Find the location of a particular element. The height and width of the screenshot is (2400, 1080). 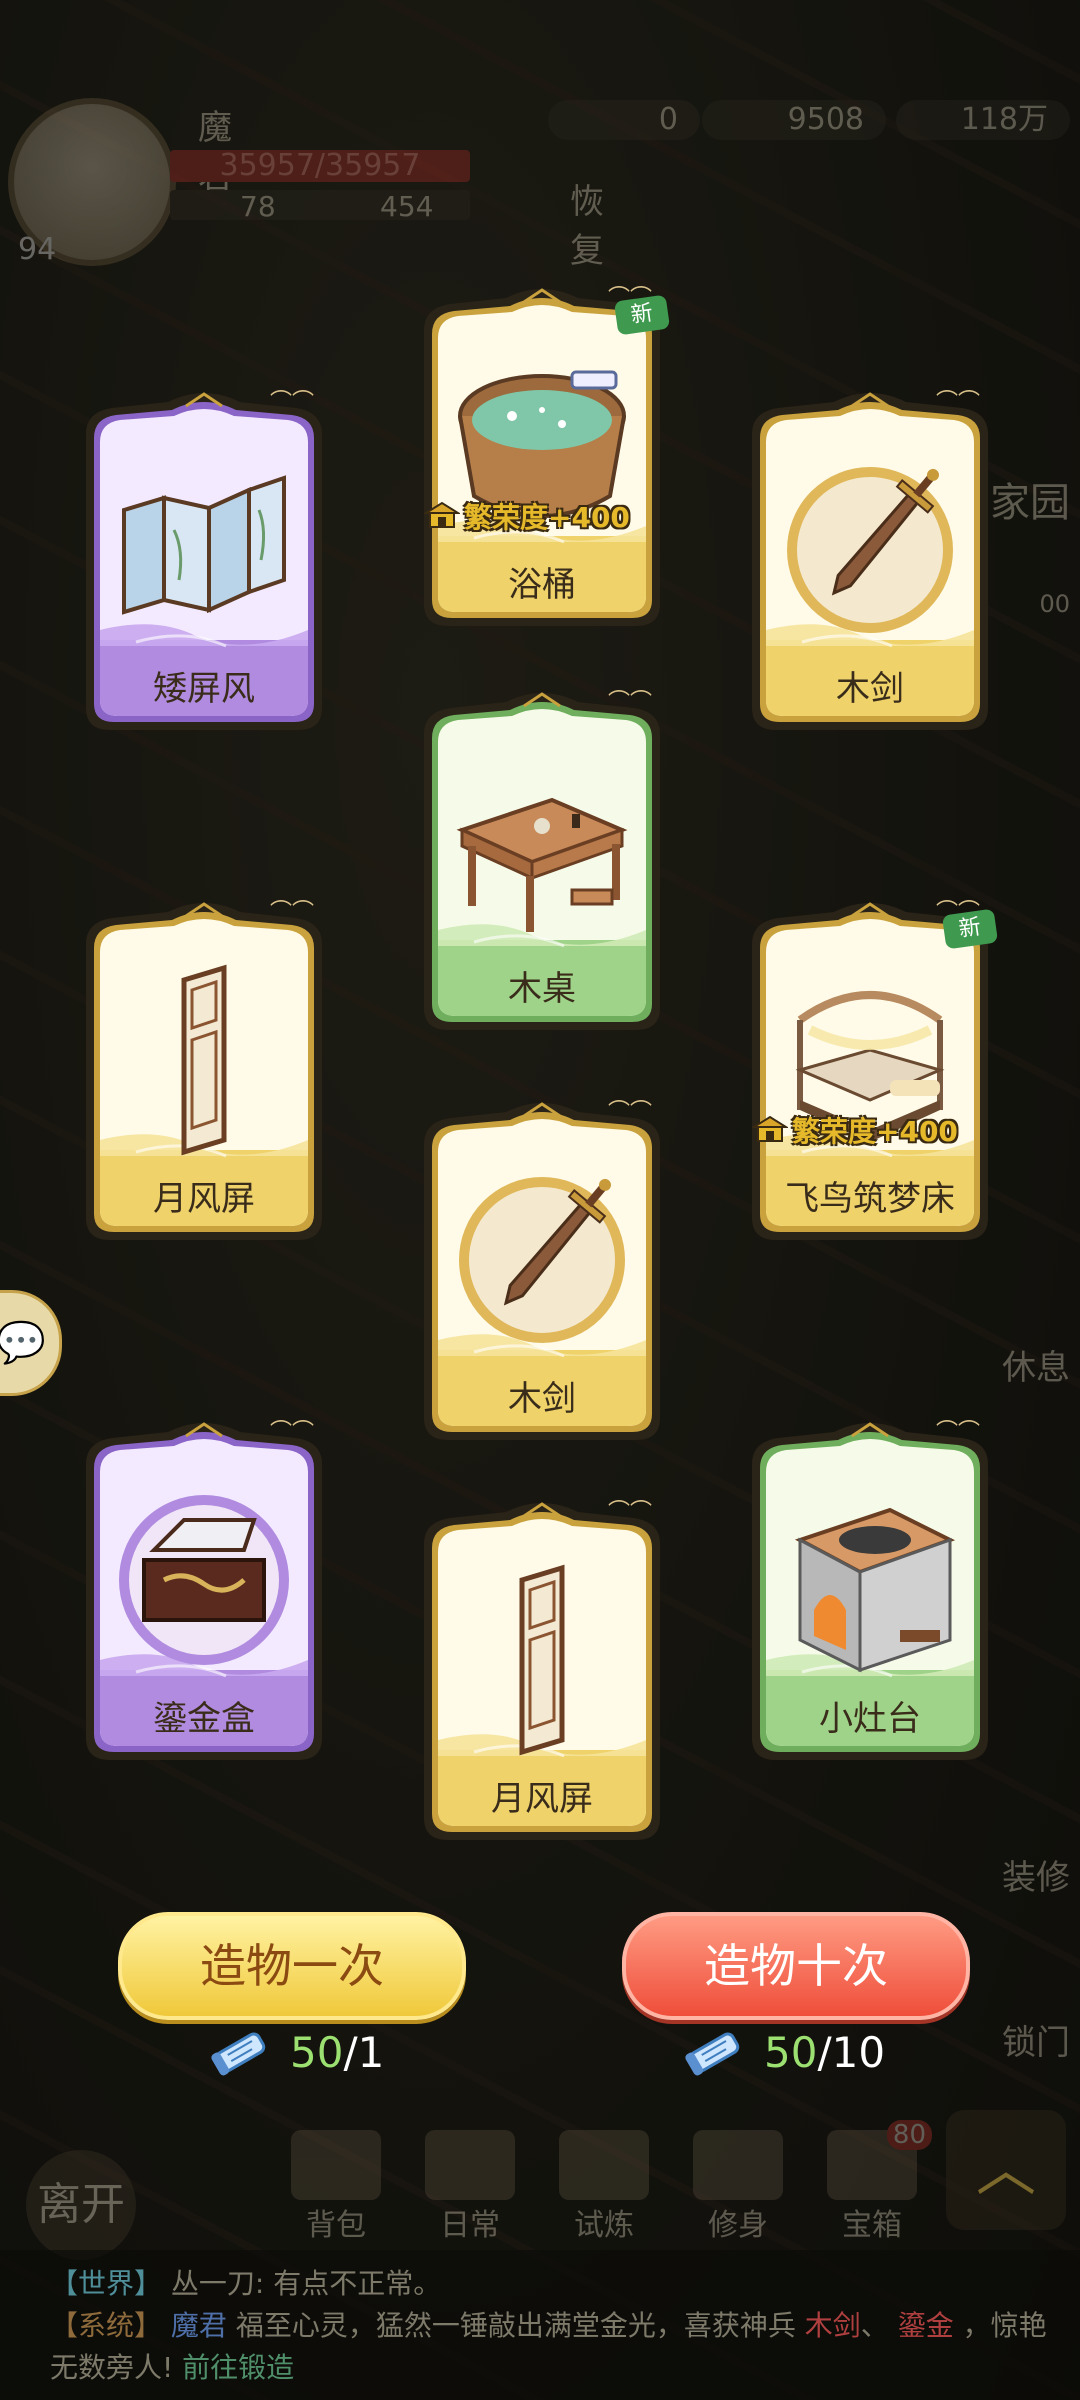

item-name: 木桌 is located at coordinates (542, 989).